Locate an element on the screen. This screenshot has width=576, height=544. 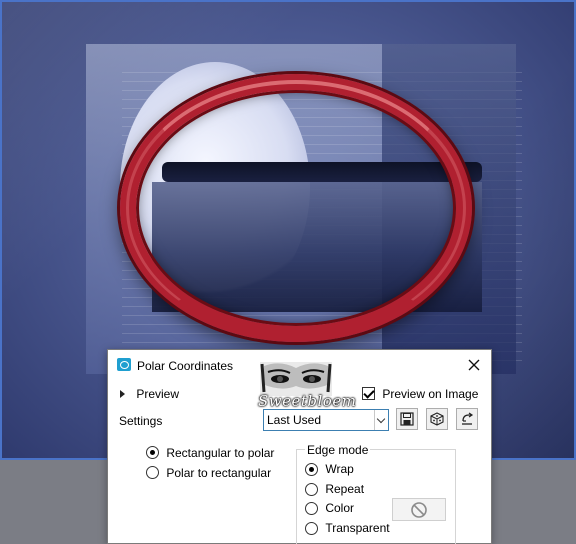
no-color-icon is located at coordinates (419, 510).